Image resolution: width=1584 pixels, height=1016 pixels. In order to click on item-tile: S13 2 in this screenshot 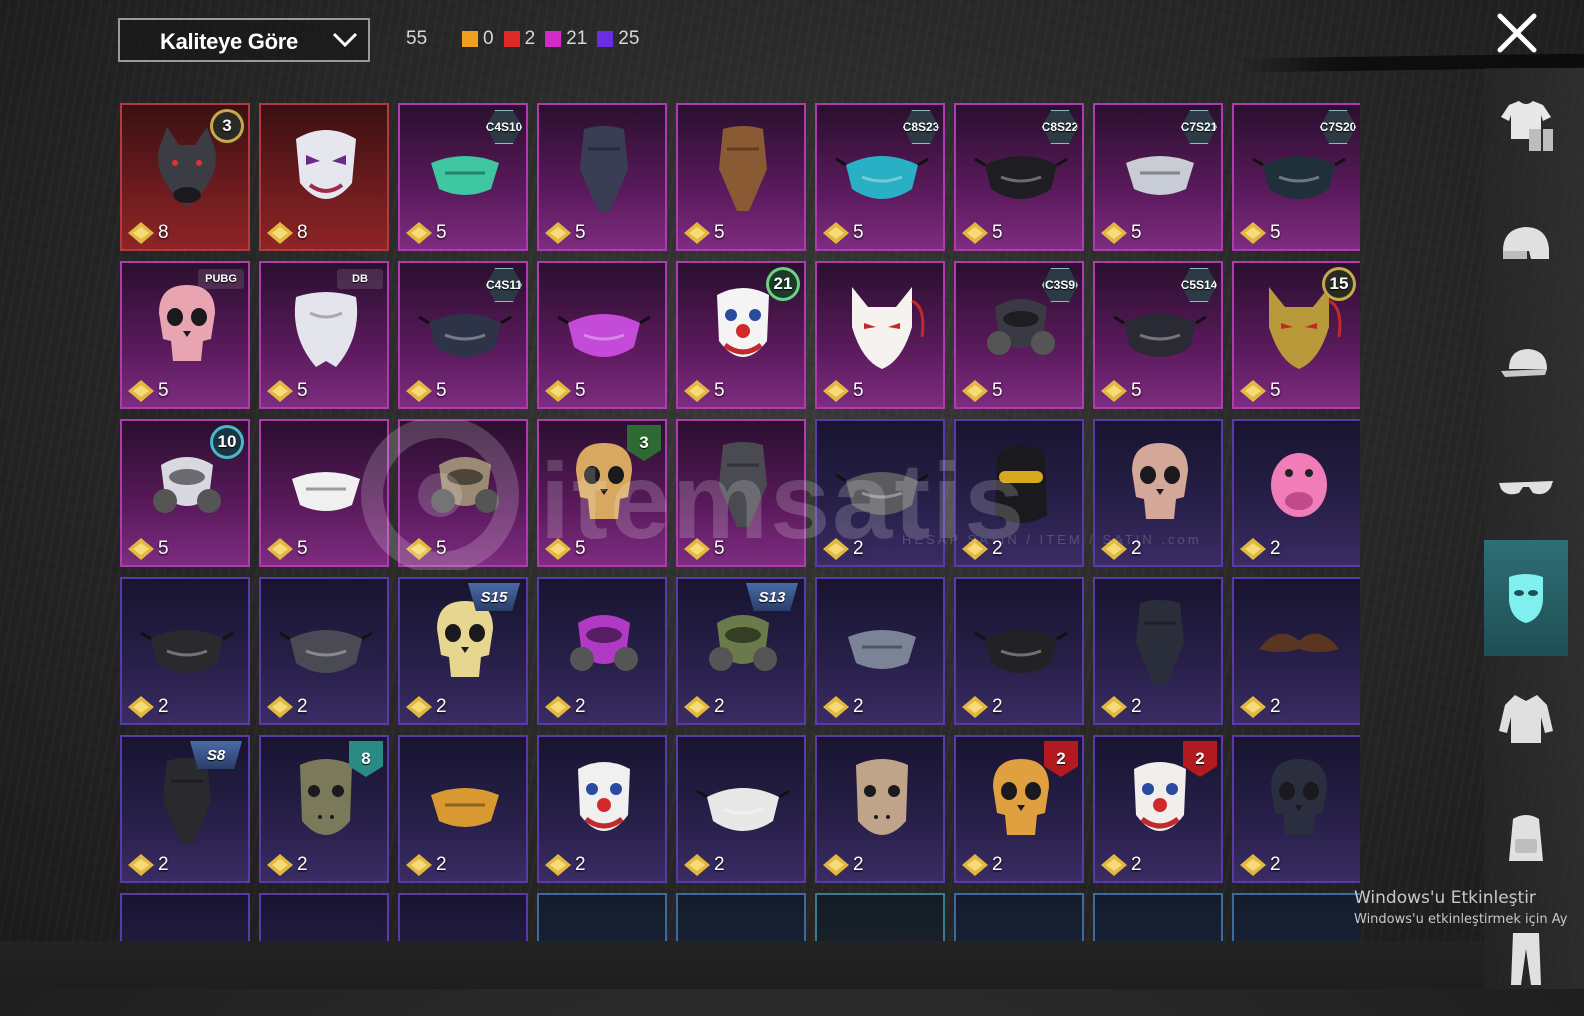, I will do `click(741, 651)`.